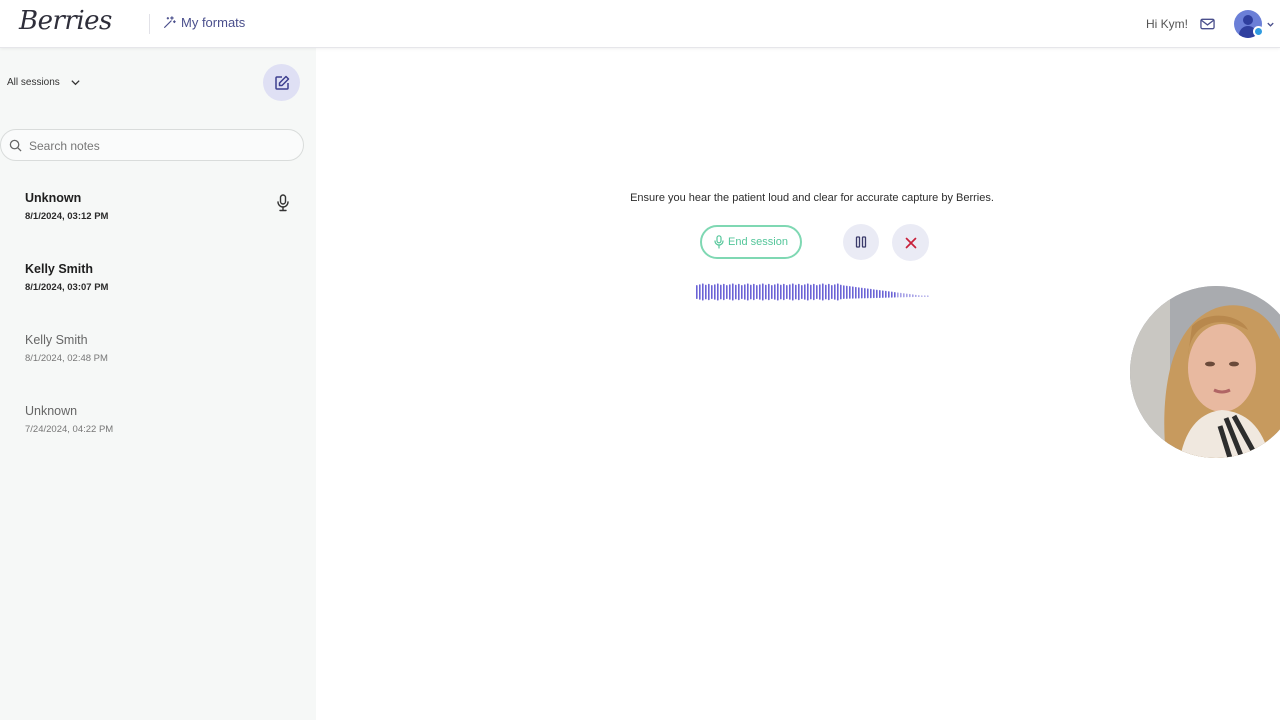 The image size is (1280, 720). Describe the element at coordinates (158, 292) in the screenshot. I see `session-item-1: Kelly Smith 8/1/2024, 03:07 PM` at that location.